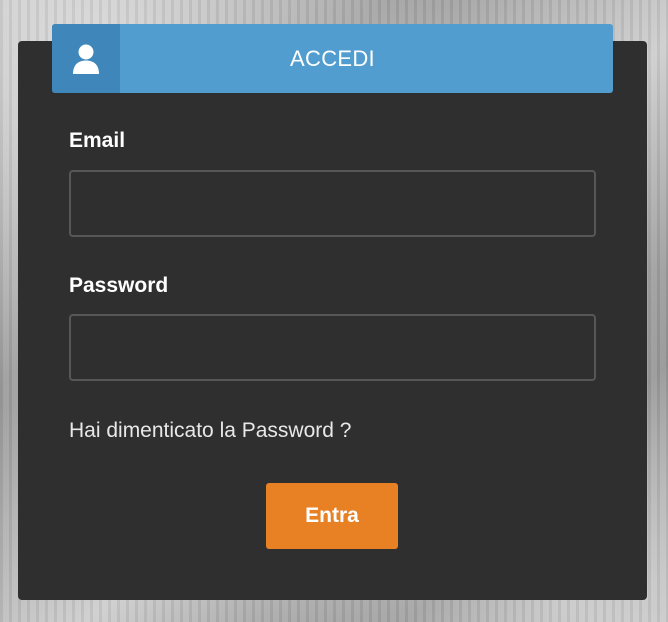 The height and width of the screenshot is (622, 668). Describe the element at coordinates (97, 140) in the screenshot. I see `email-label: Email` at that location.